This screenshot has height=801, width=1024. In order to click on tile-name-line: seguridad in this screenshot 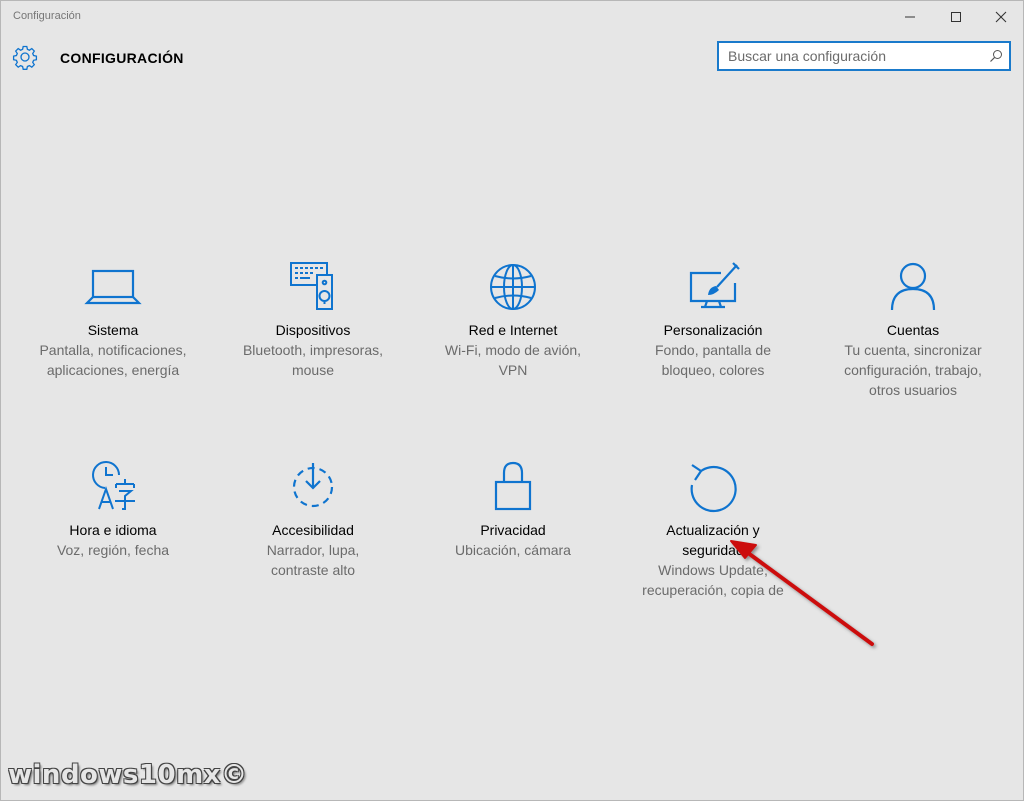, I will do `click(713, 550)`.